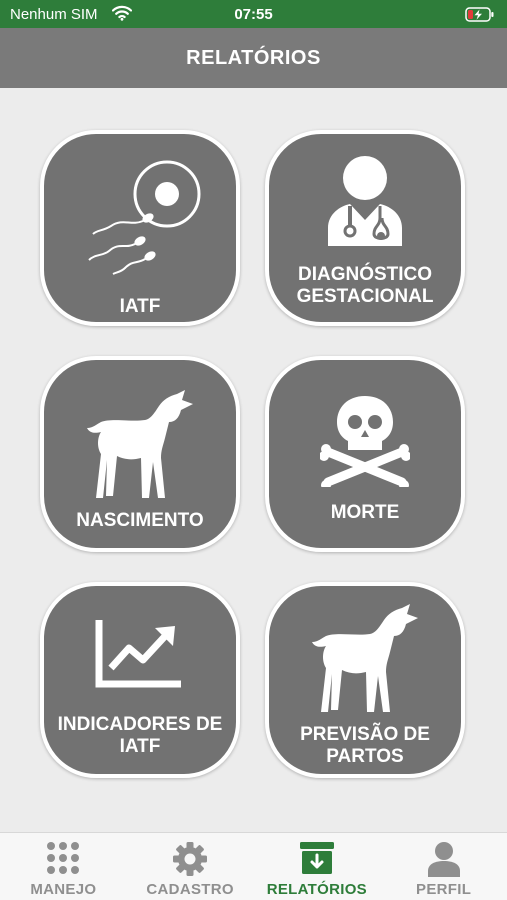  I want to click on tile-label: IATF, so click(140, 306).